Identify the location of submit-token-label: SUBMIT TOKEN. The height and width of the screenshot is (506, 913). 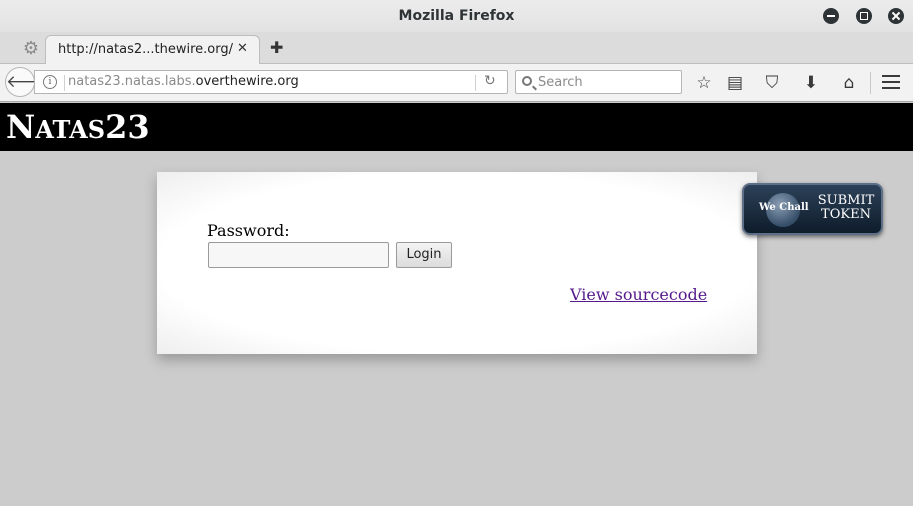
(846, 207).